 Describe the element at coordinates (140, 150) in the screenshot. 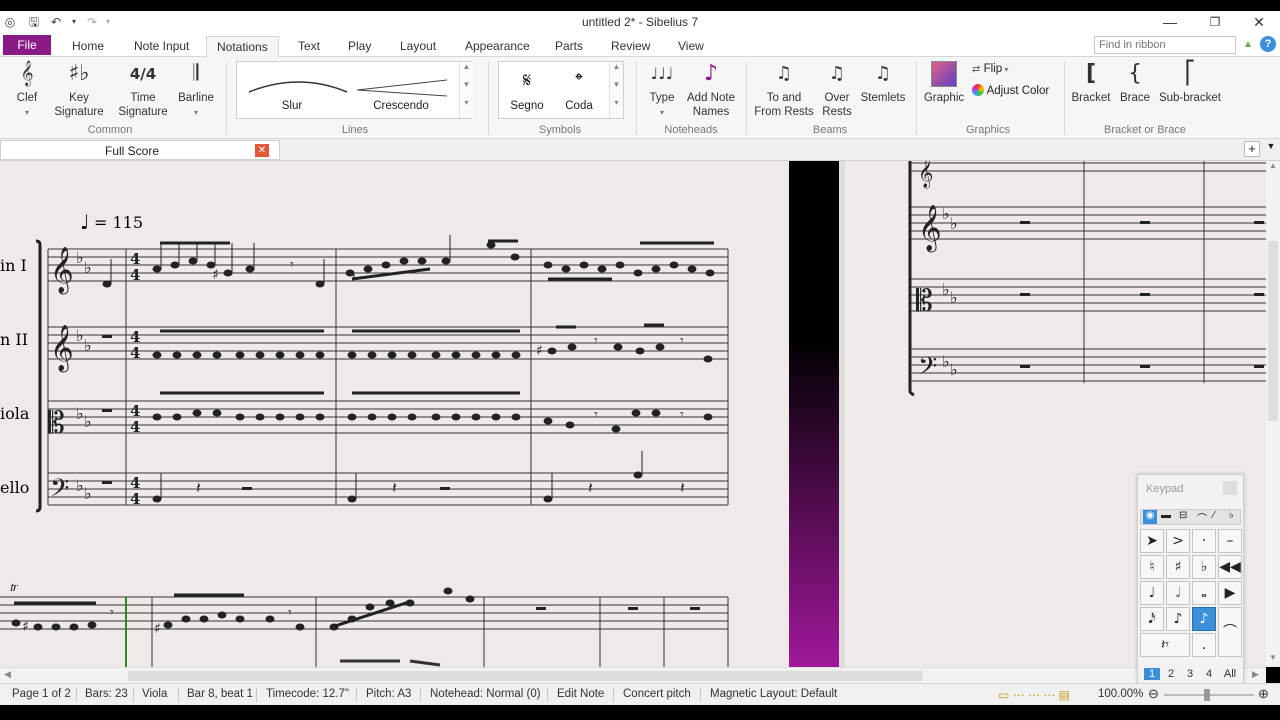

I see `document-tab: Full Score ✕` at that location.